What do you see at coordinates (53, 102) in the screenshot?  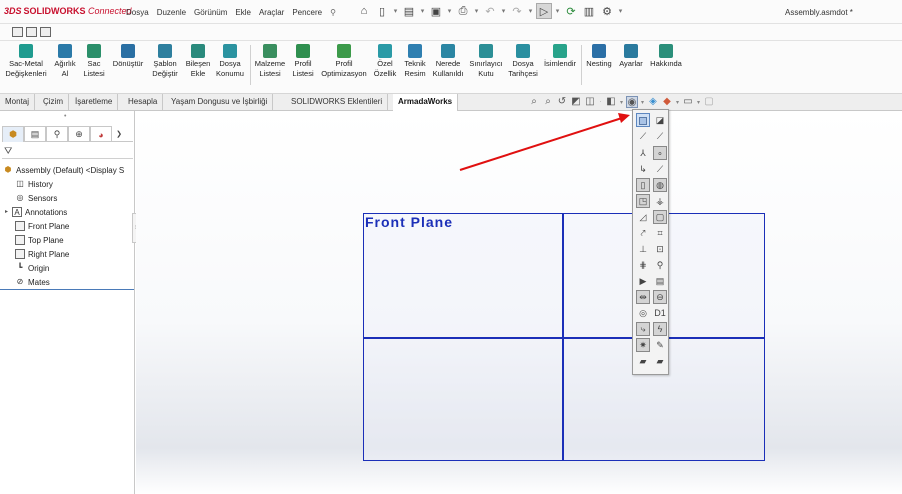 I see `tab-cizim: Çizim` at bounding box center [53, 102].